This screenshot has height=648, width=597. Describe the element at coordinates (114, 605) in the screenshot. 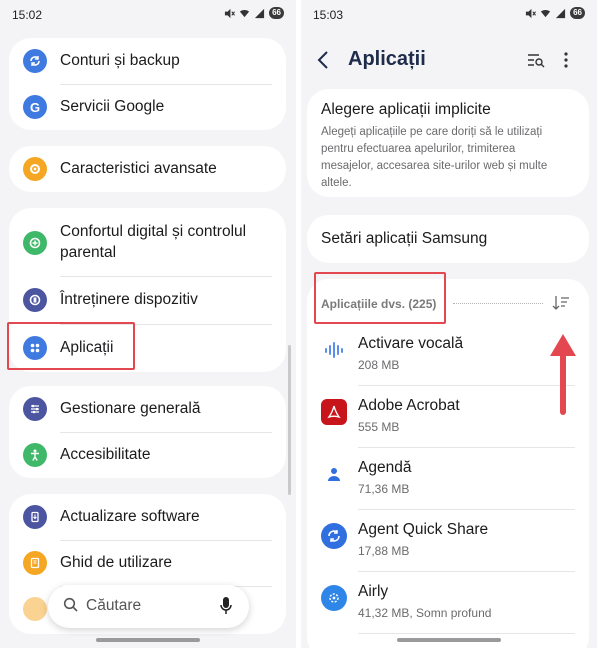

I see `search-placeholder: Căutare` at that location.